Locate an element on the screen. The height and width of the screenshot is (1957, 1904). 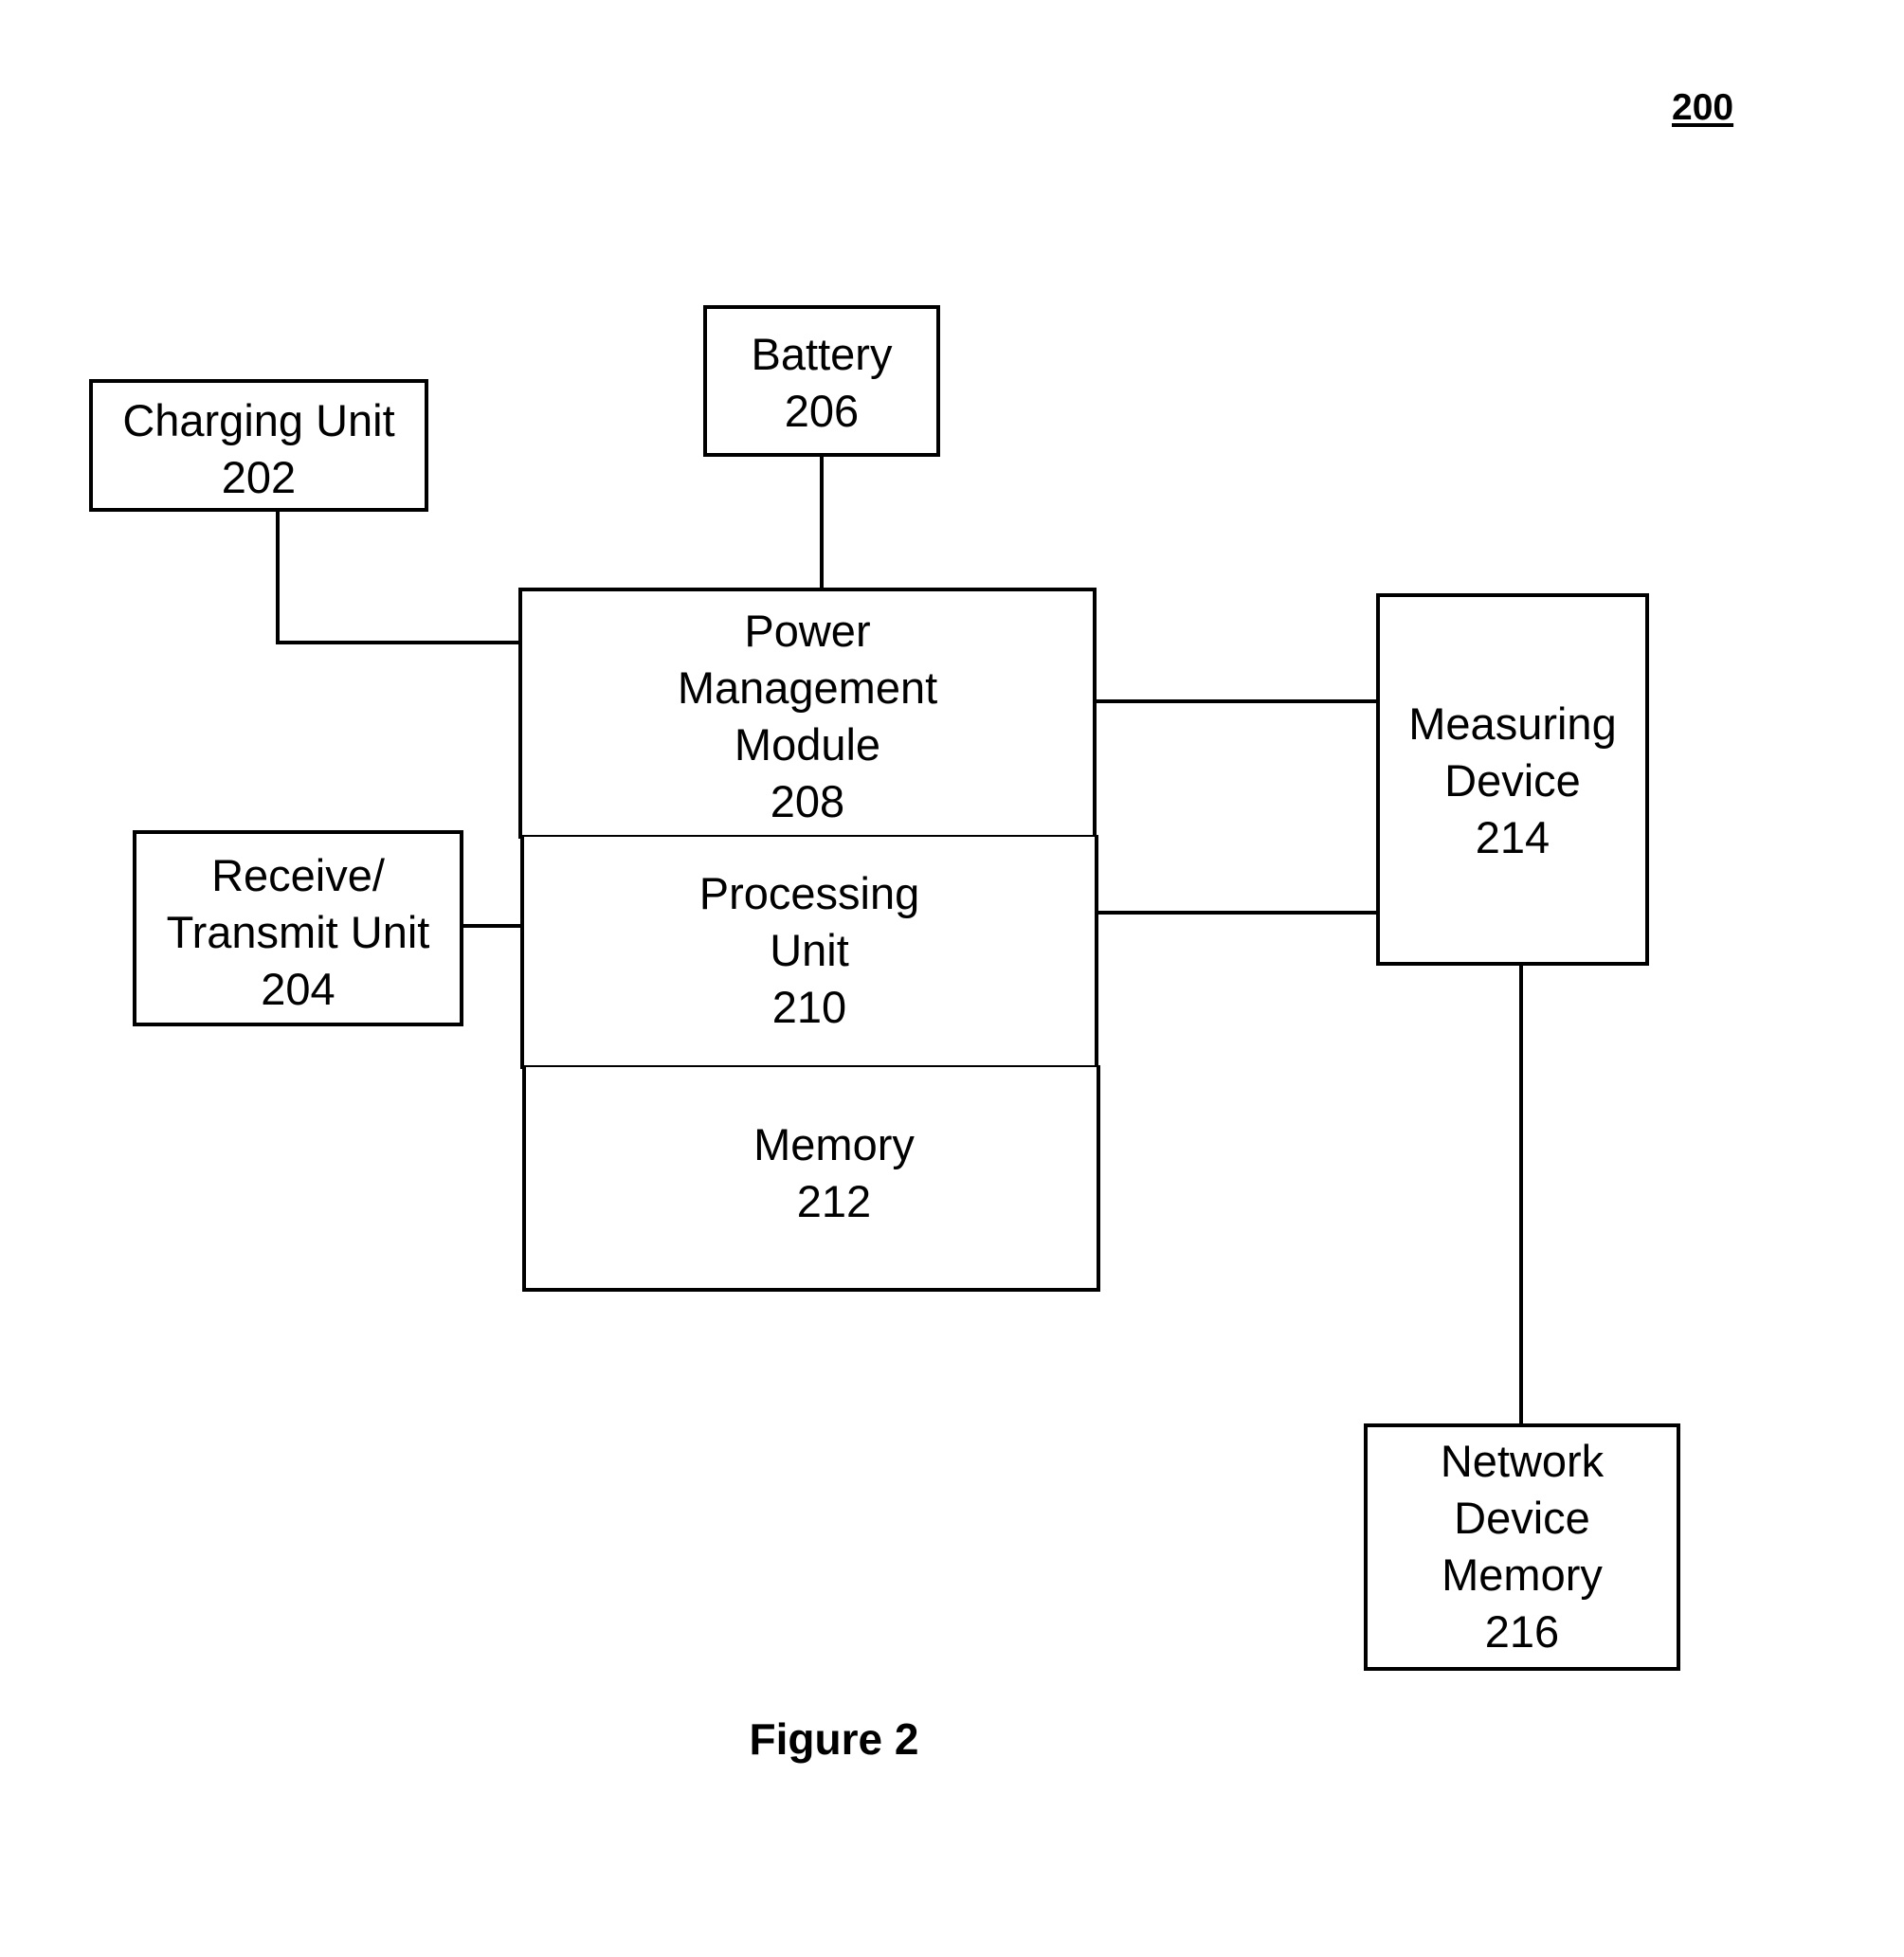
charging-unit-ref: 202 is located at coordinates (259, 477).